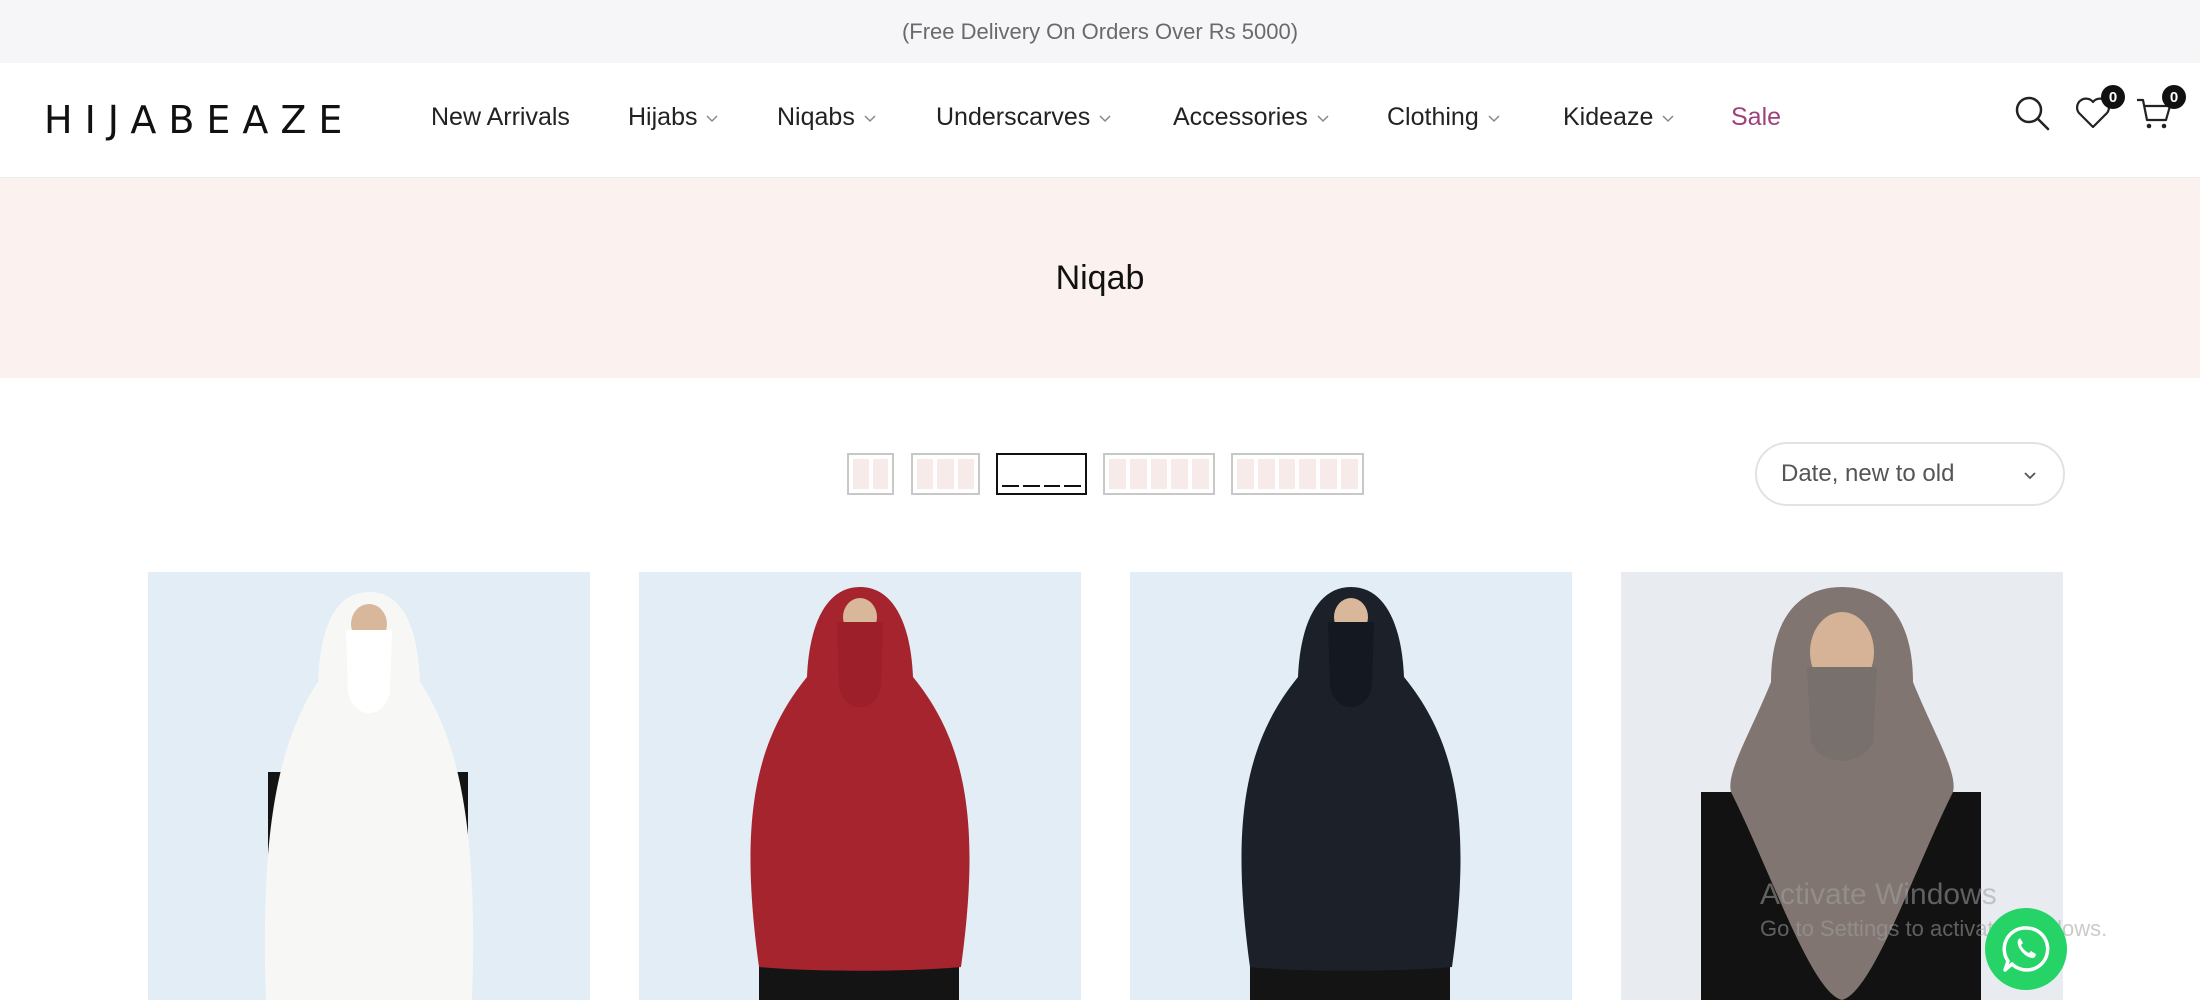 Image resolution: width=2200 pixels, height=1000 pixels. I want to click on nav-item-new-arrivals: New Arrivals, so click(500, 117).